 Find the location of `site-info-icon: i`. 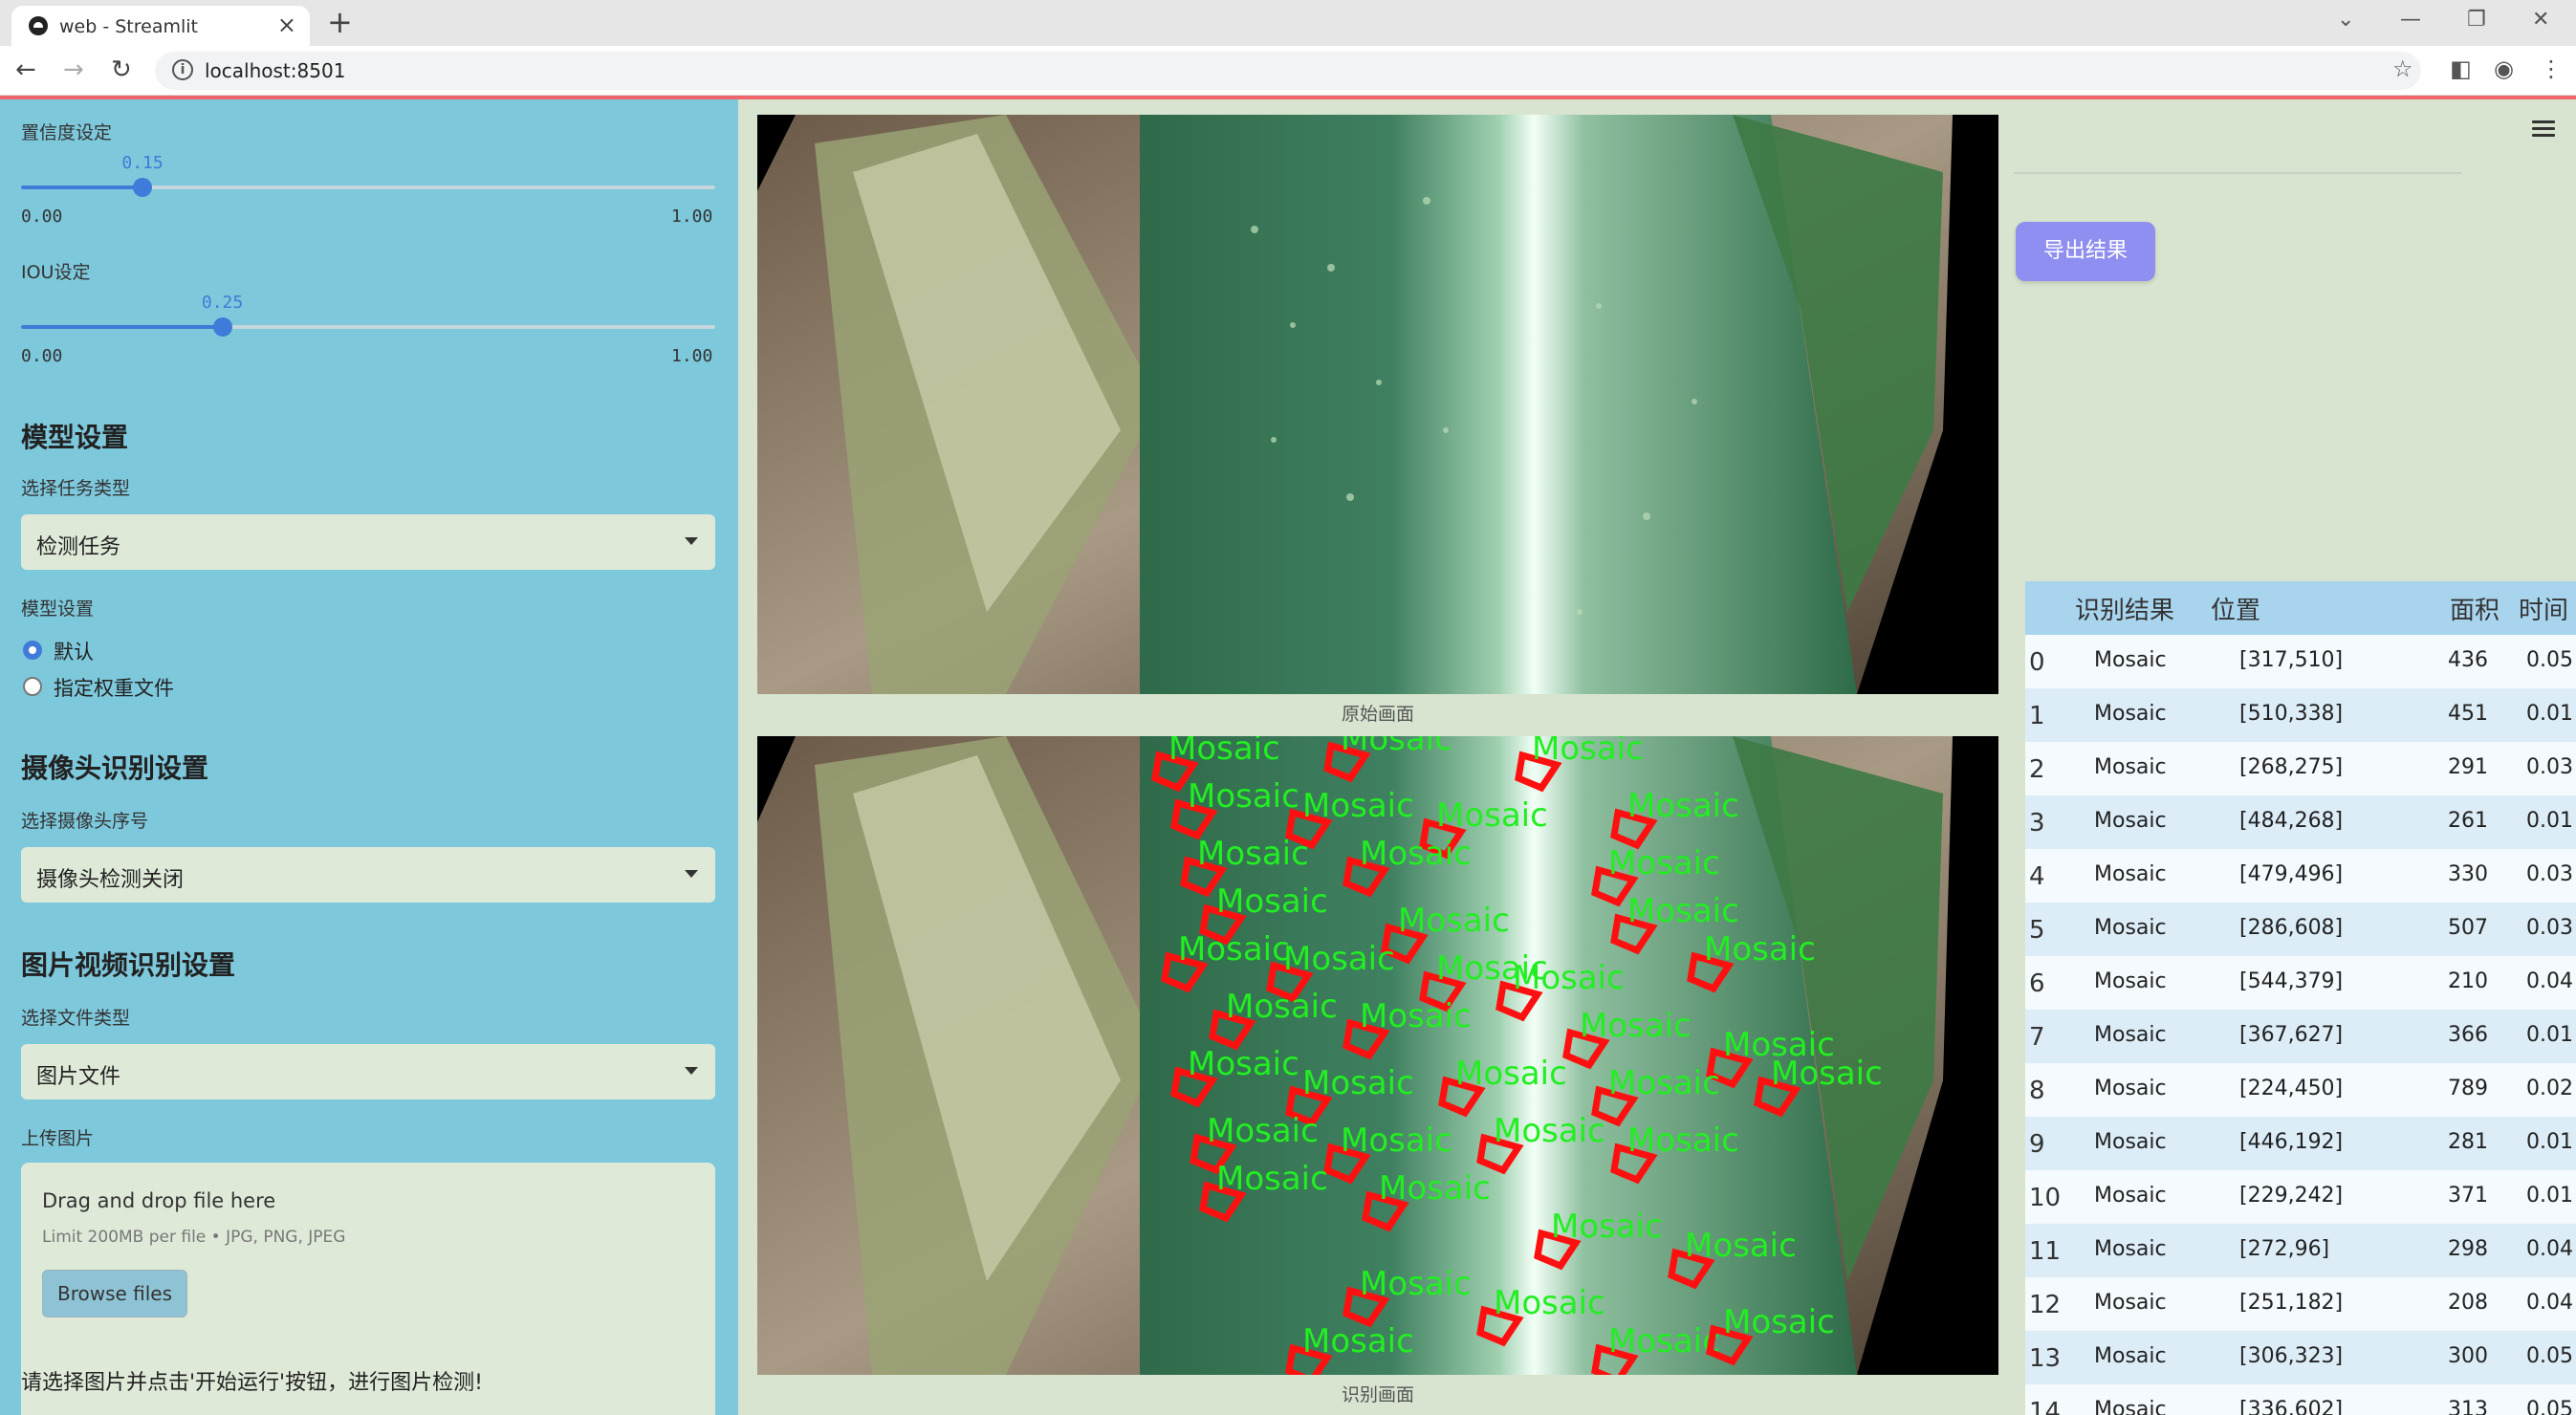

site-info-icon: i is located at coordinates (182, 69).